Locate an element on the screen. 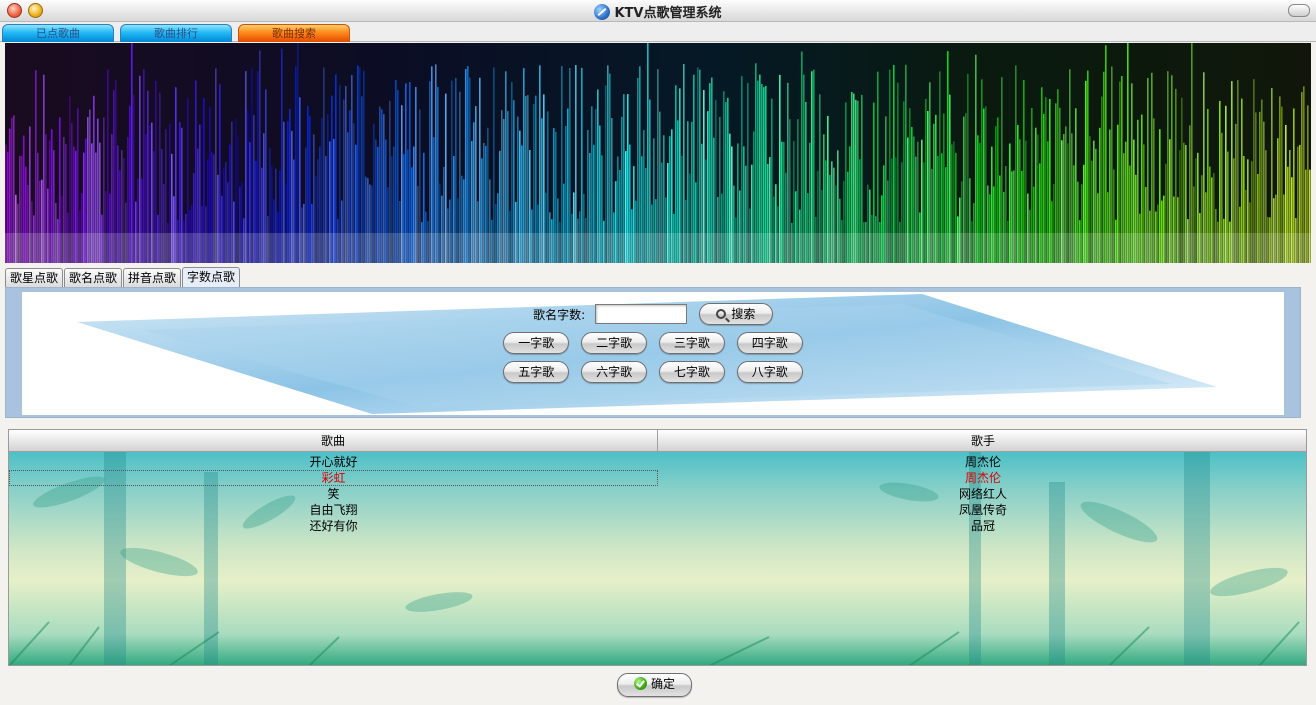  seven-char-song-button: 七字歌 is located at coordinates (691, 372).